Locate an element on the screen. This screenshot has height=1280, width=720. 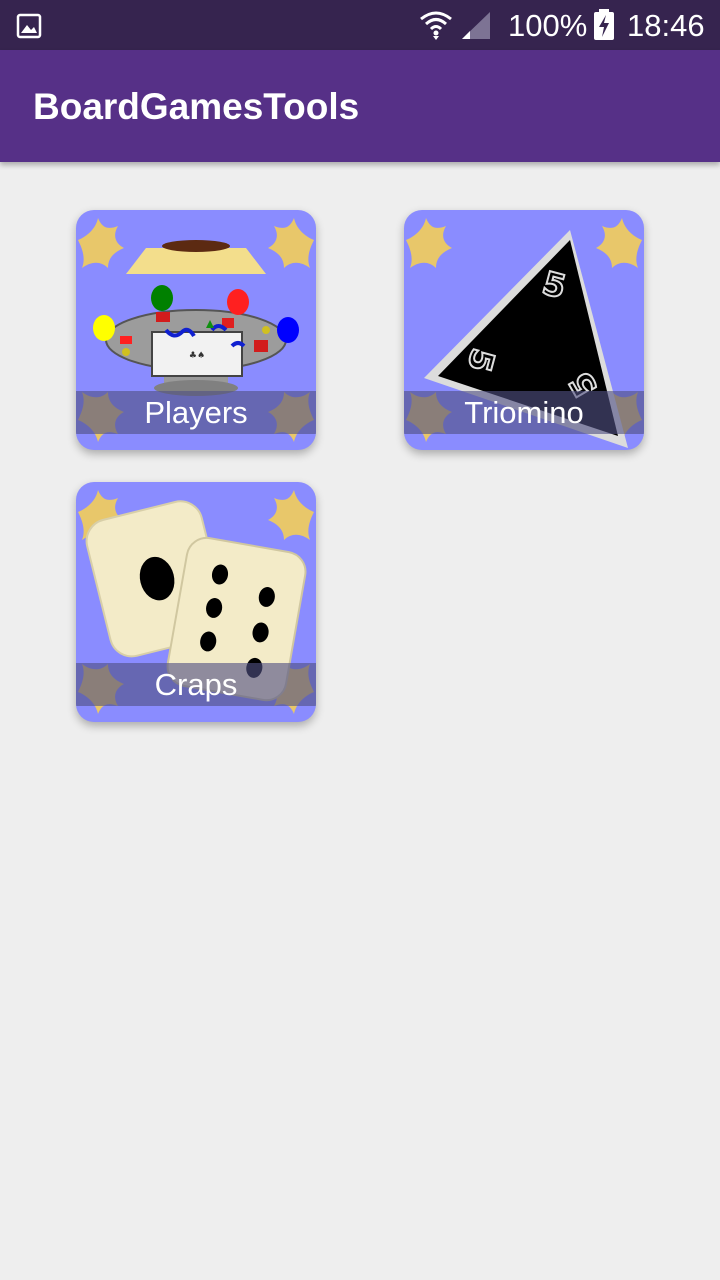
tile-label: Players is located at coordinates (196, 412).